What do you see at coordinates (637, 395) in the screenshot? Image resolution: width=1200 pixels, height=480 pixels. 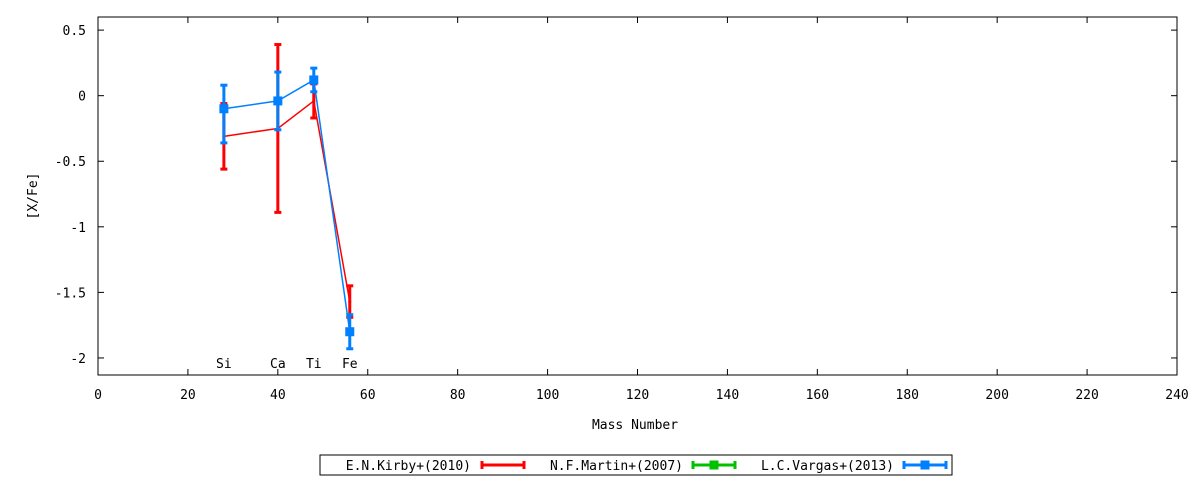 I see `x-tick-label: 120` at bounding box center [637, 395].